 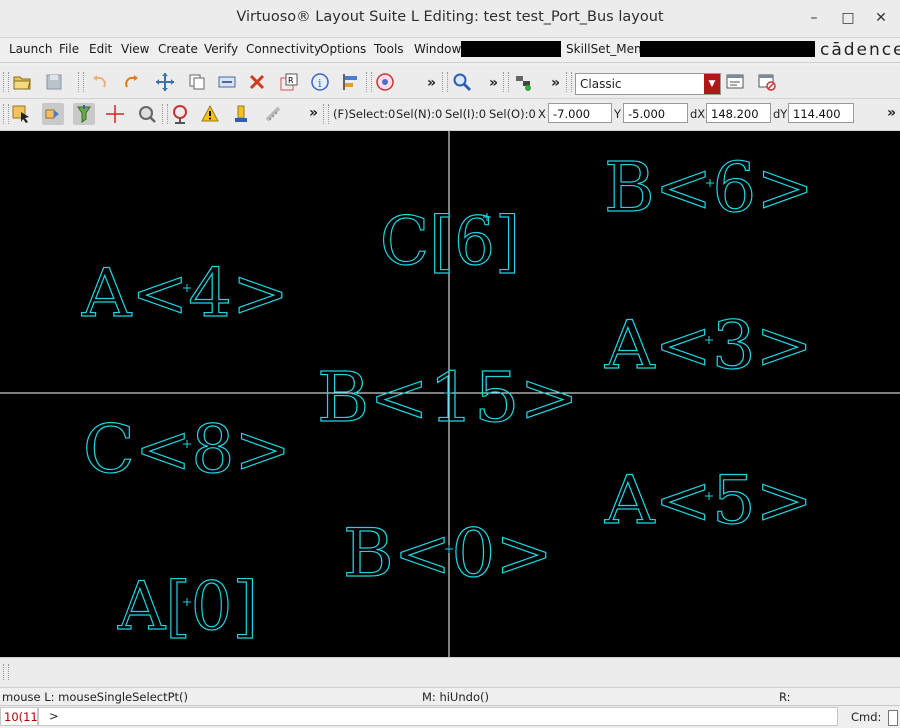 I want to click on workspace-value: Classic, so click(x=601, y=84).